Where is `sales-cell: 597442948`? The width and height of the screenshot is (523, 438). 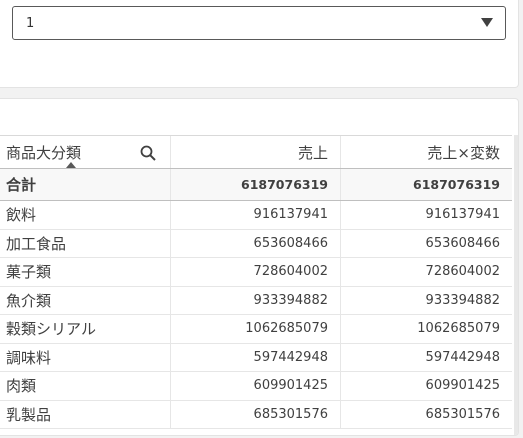 sales-cell: 597442948 is located at coordinates (255, 357).